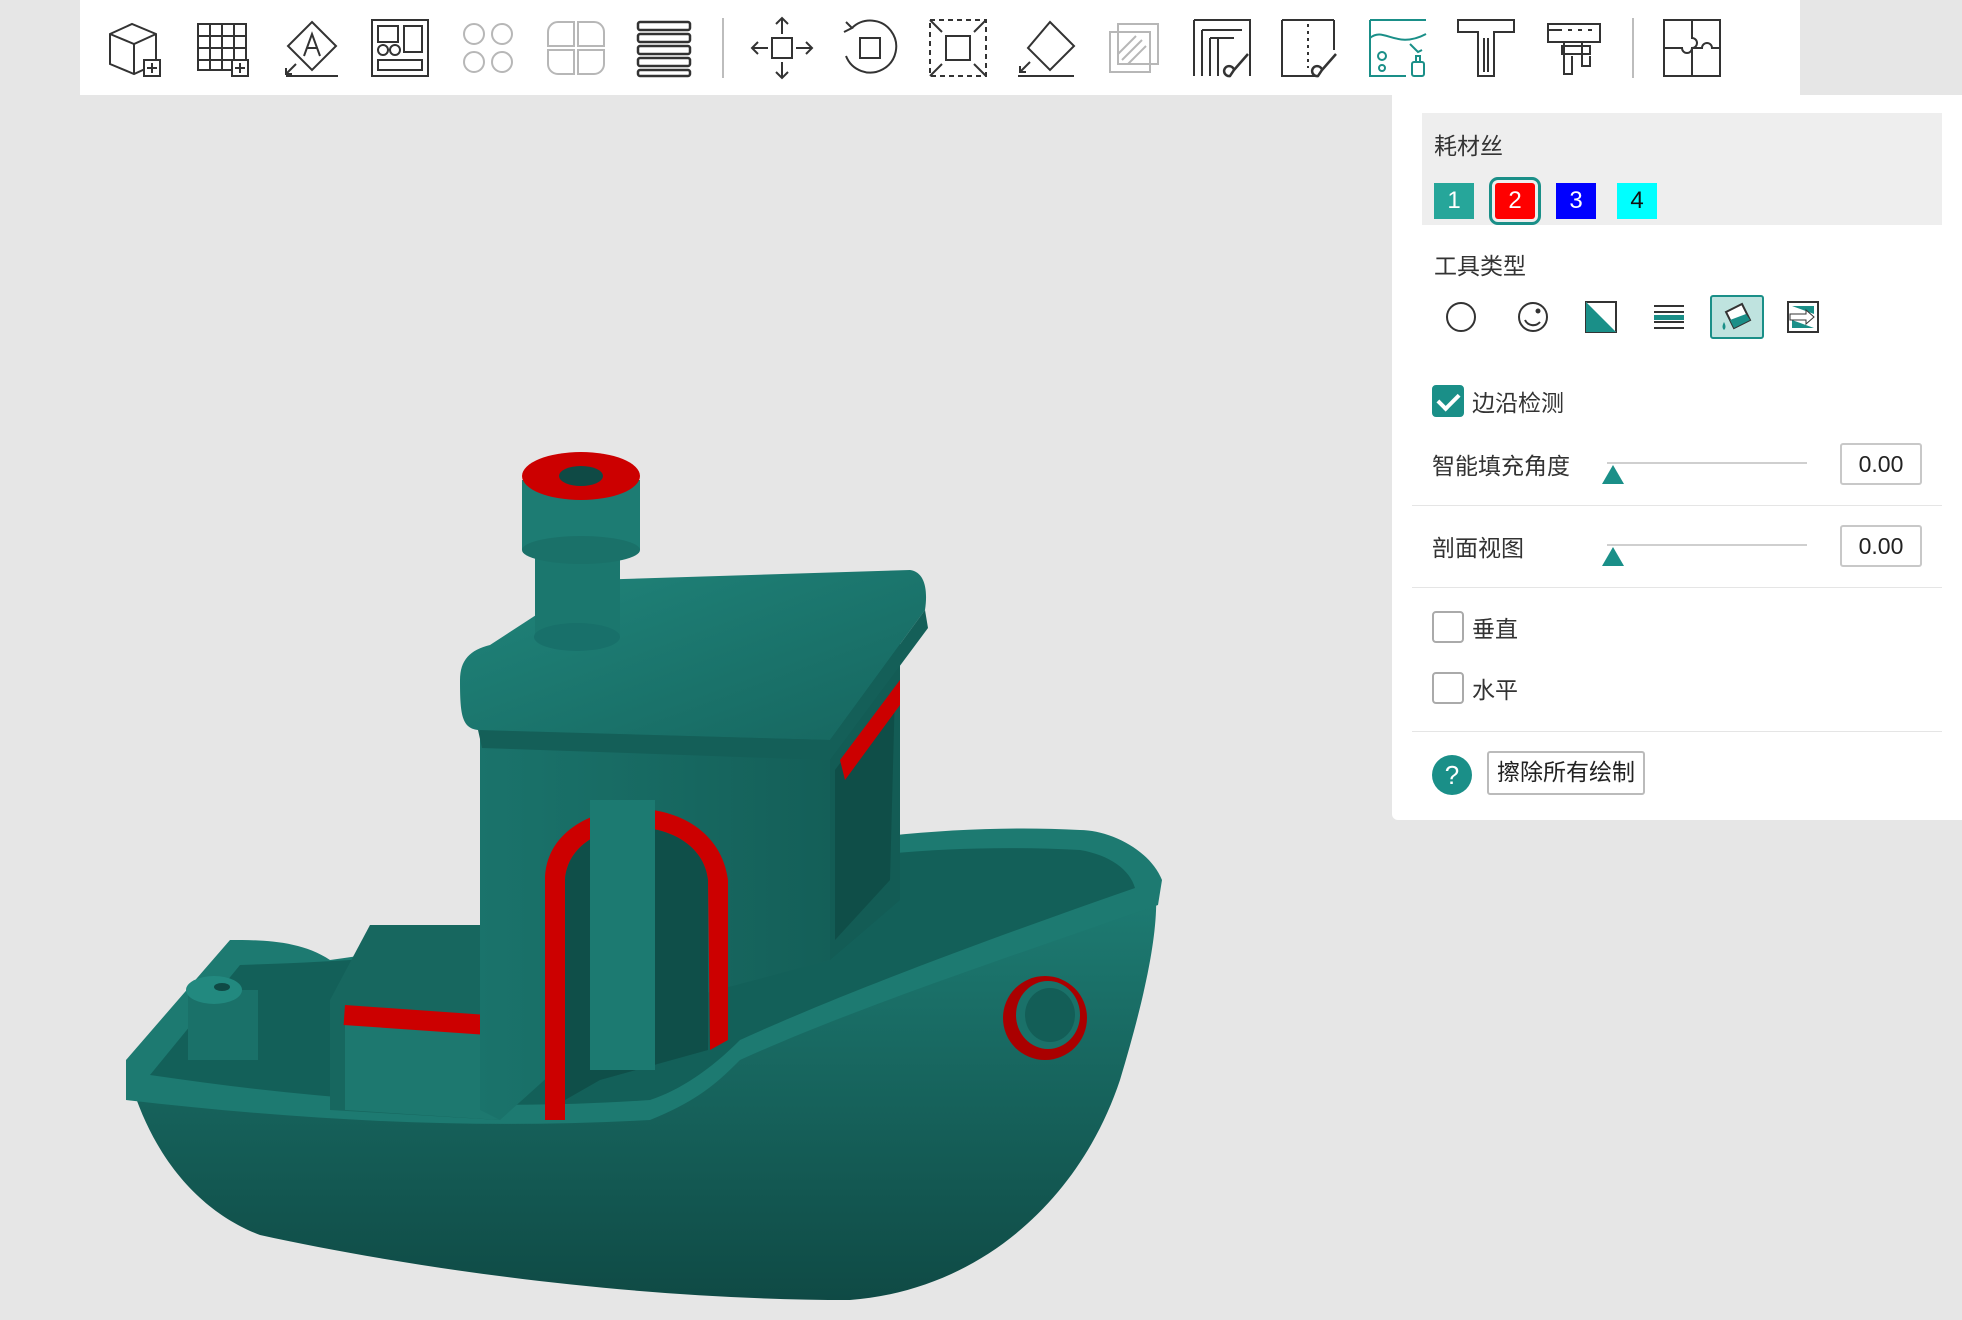 Image resolution: width=1962 pixels, height=1320 pixels. I want to click on circle-brush-button, so click(1461, 317).